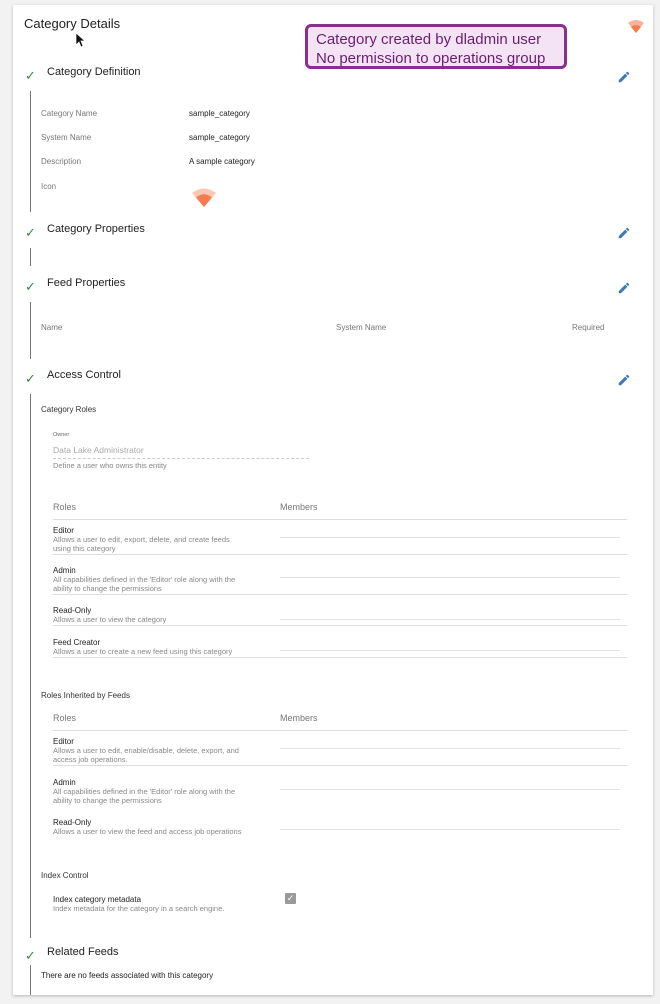 The height and width of the screenshot is (1004, 660). What do you see at coordinates (63, 741) in the screenshot?
I see `inherited-role-name-editor: Editor` at bounding box center [63, 741].